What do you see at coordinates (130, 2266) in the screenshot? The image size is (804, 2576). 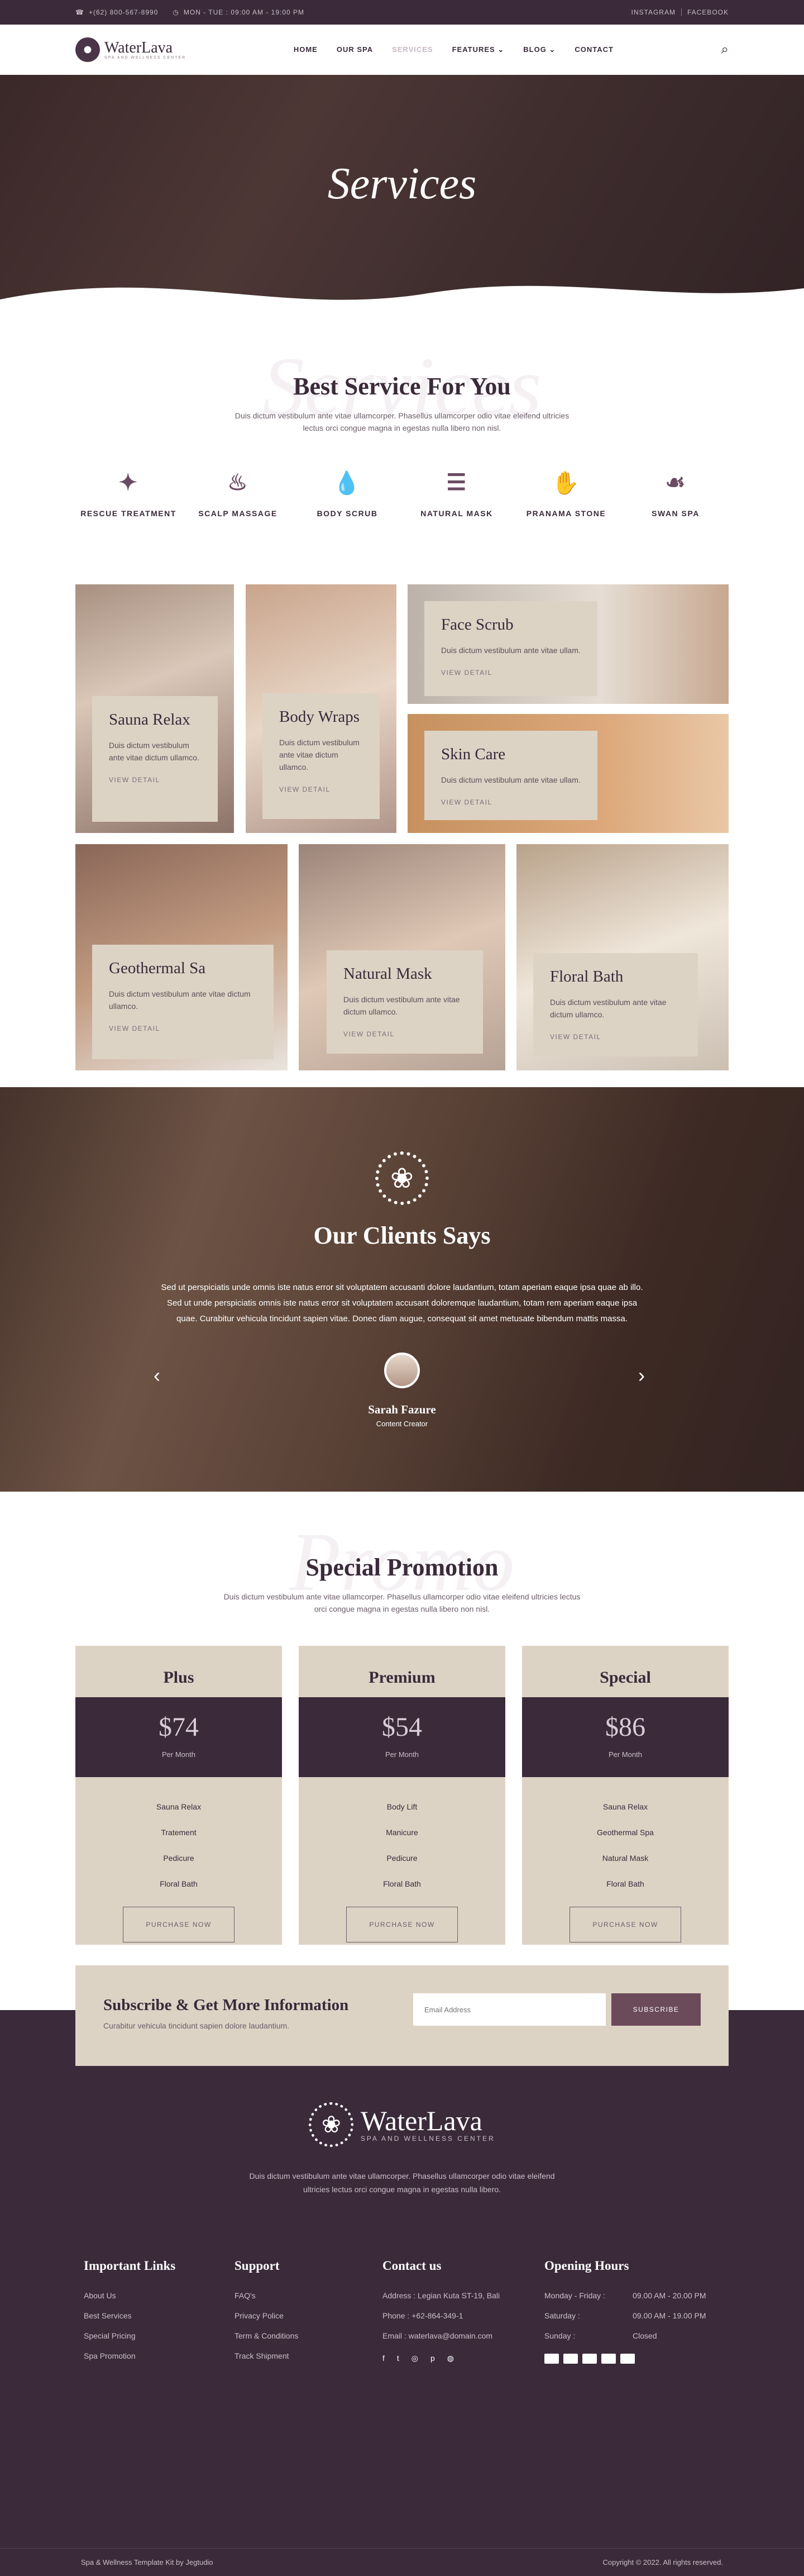 I see `column-title: Important Links` at bounding box center [130, 2266].